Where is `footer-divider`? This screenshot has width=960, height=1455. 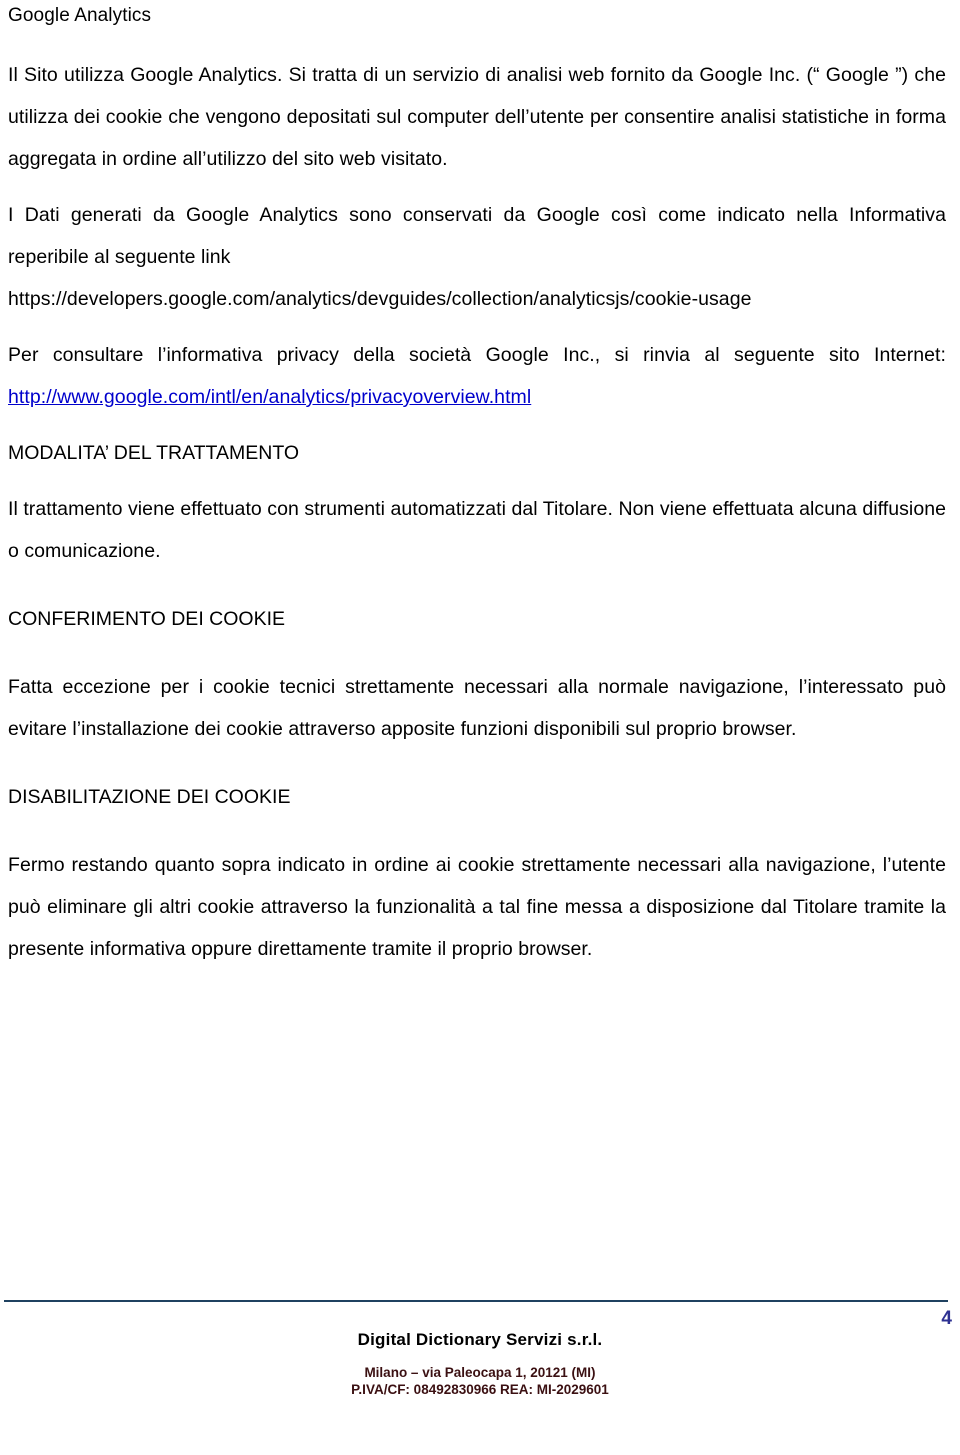 footer-divider is located at coordinates (476, 1301).